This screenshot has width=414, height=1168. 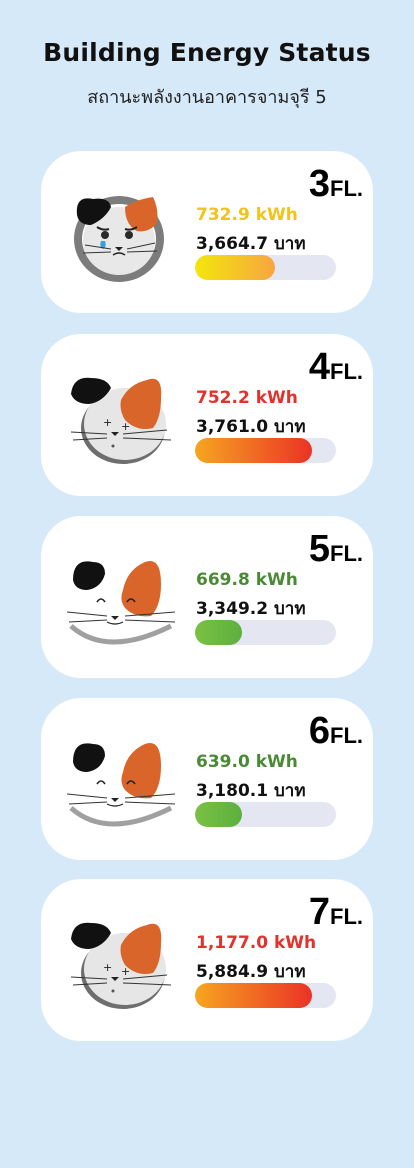 I want to click on energy-cost: 3,664.7 บาท, so click(x=251, y=244).